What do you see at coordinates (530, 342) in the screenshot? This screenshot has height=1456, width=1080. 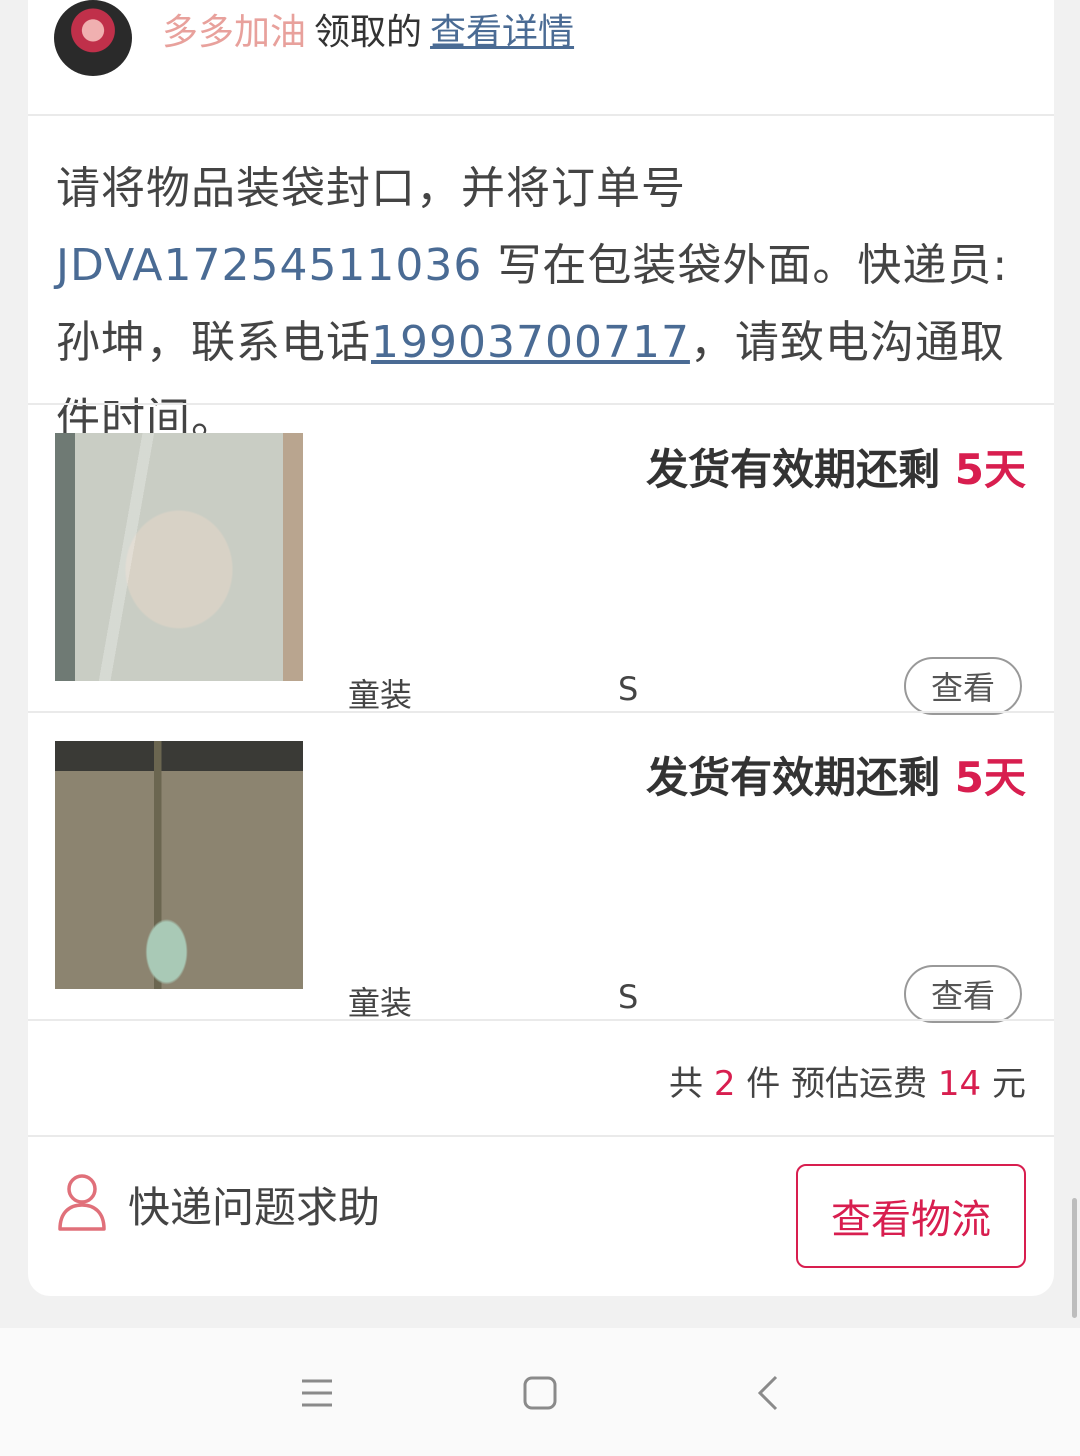 I see `courier-phone-link: 19903700717` at bounding box center [530, 342].